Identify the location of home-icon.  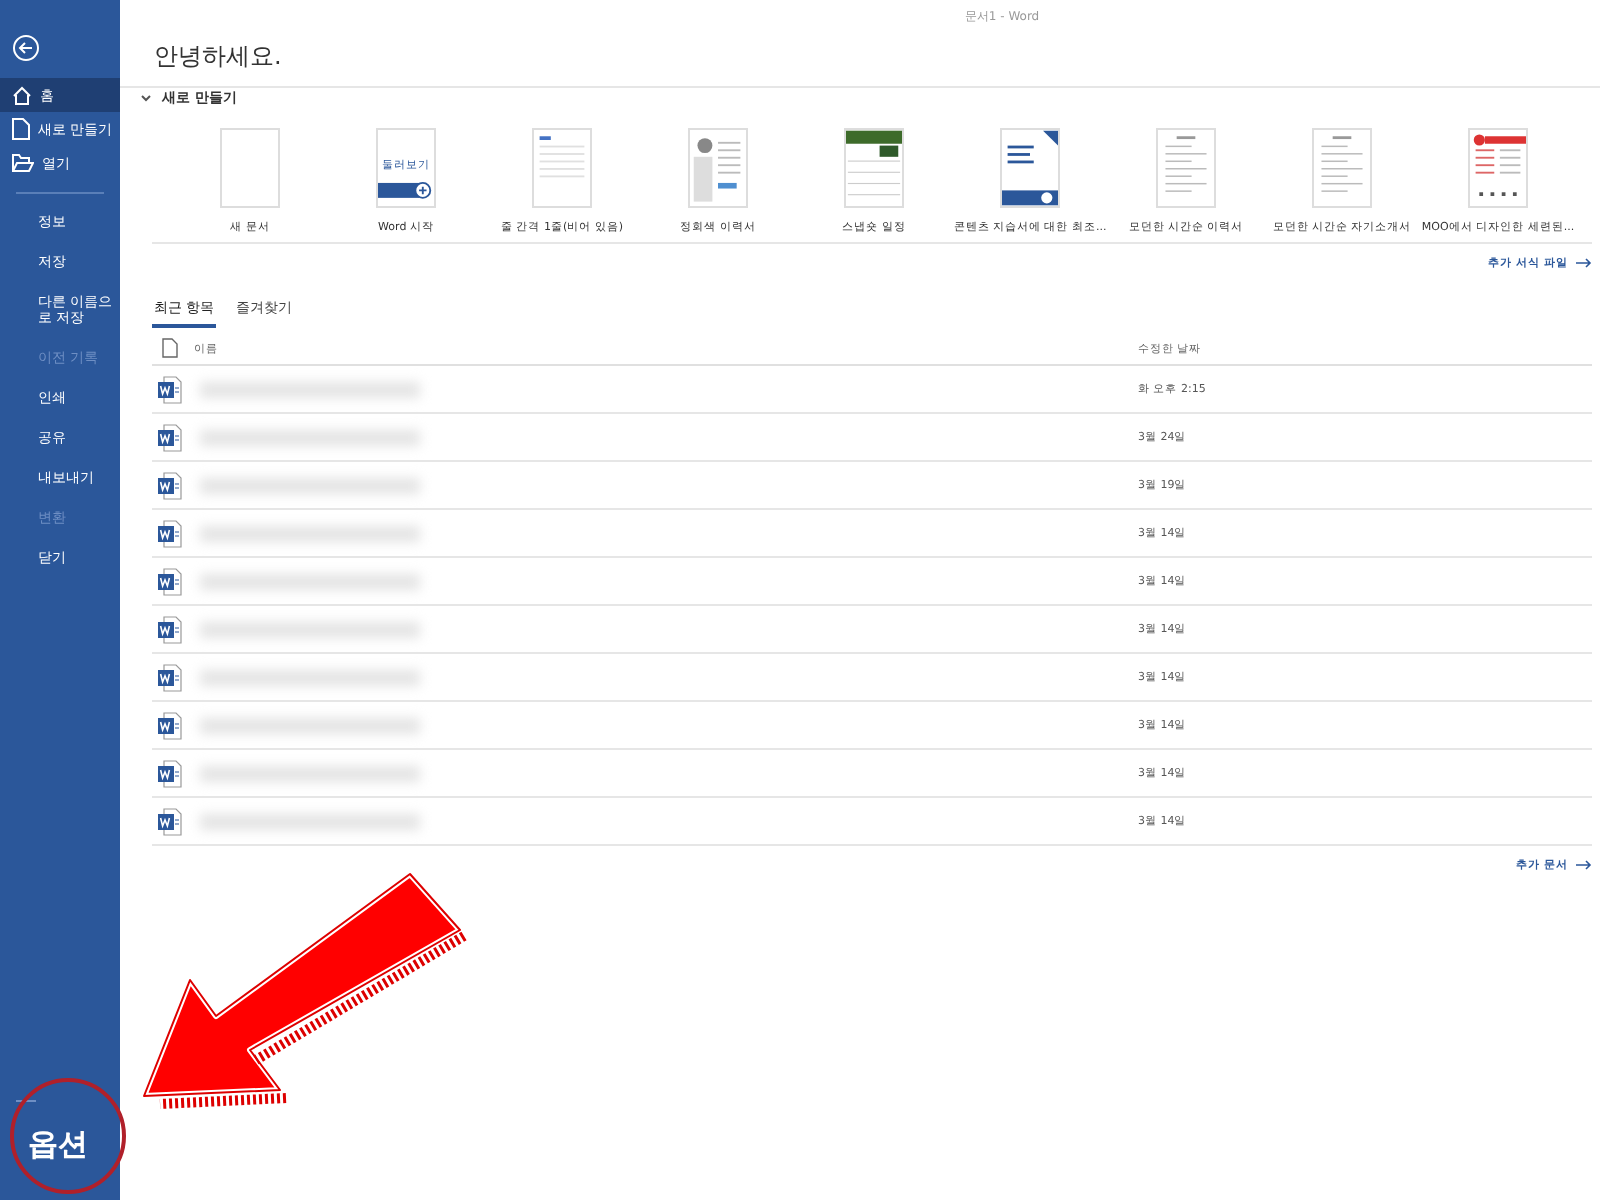
(22, 95).